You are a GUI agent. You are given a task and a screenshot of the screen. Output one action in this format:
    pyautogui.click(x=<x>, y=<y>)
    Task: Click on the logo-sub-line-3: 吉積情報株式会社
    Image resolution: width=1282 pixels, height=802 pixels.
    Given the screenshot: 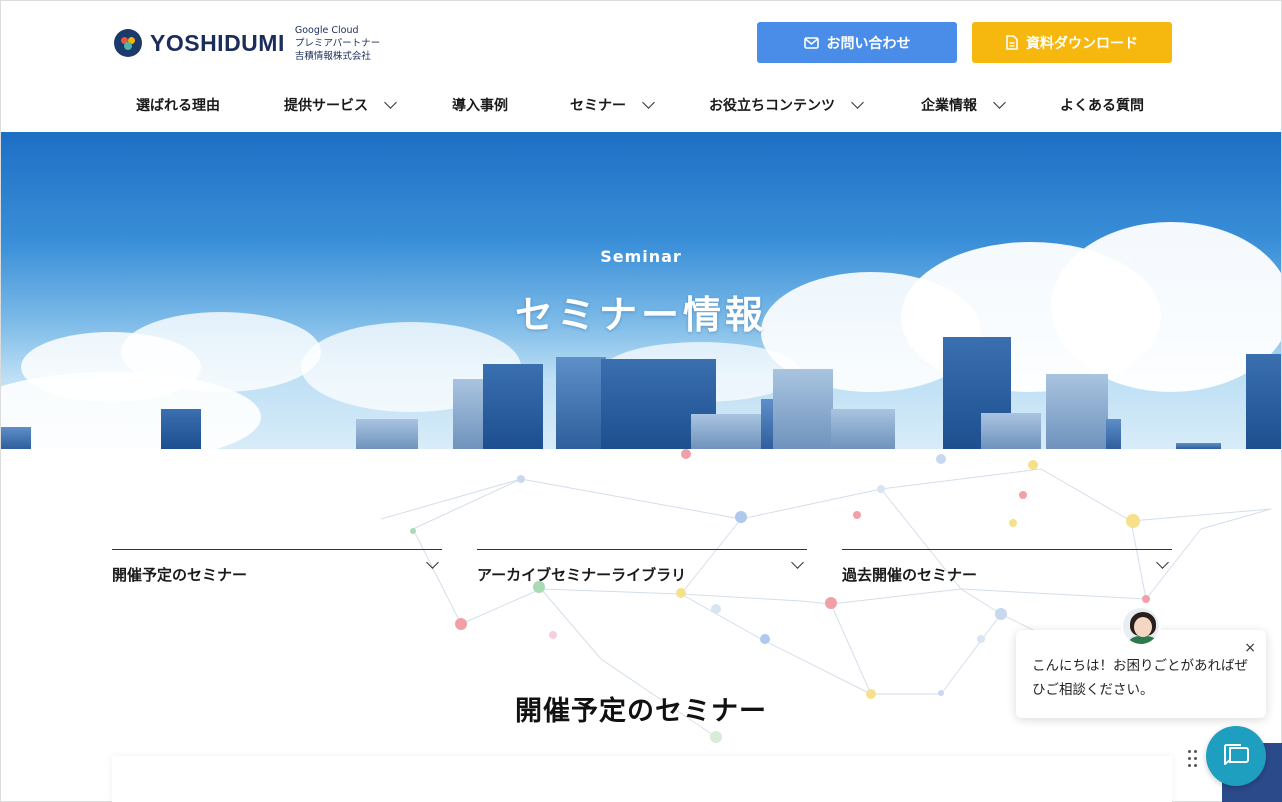 What is the action you would take?
    pyautogui.click(x=332, y=56)
    